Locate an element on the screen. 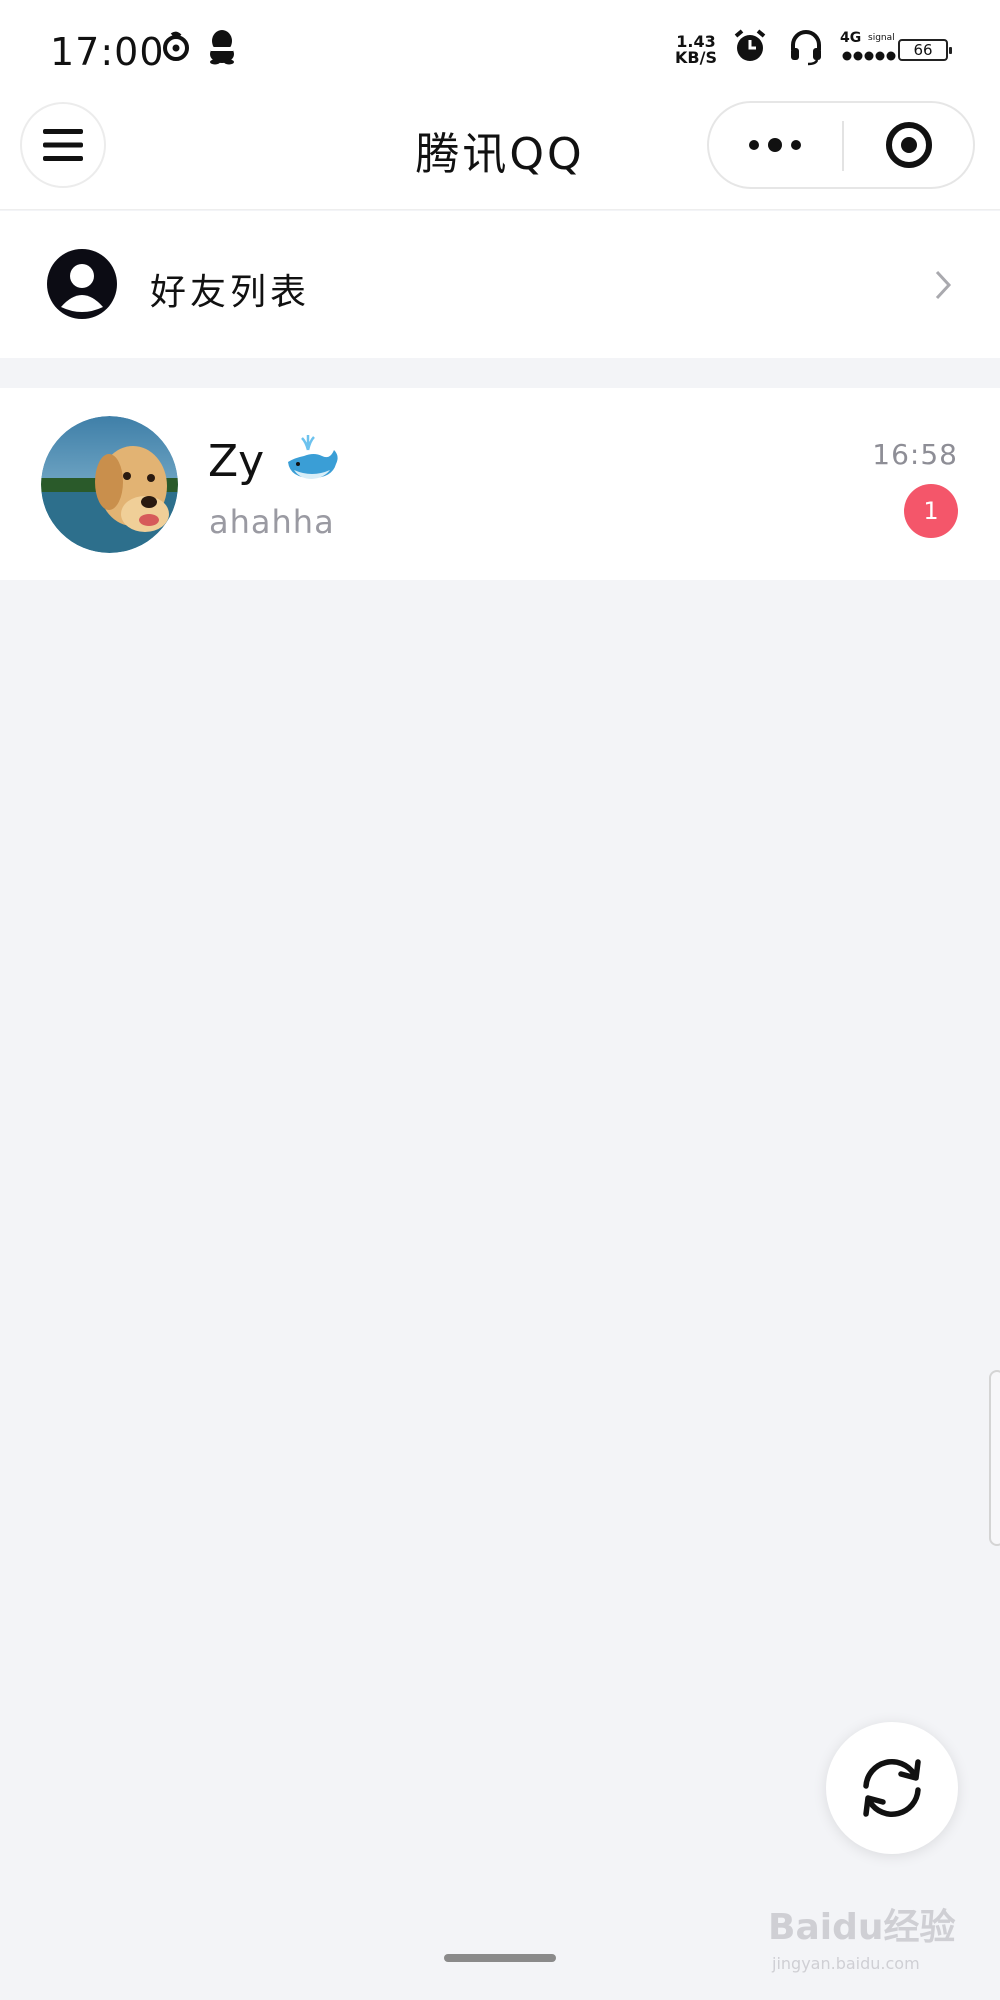  home-indicator is located at coordinates (500, 1958).